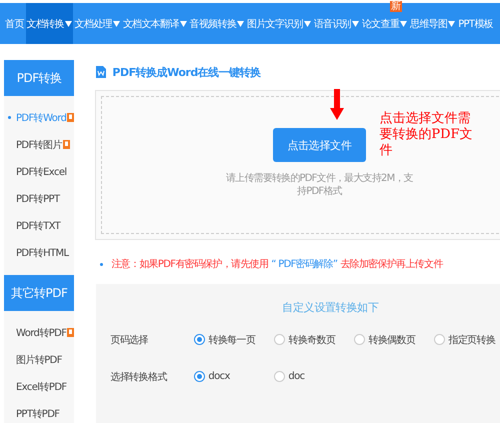 The width and height of the screenshot is (500, 423). Describe the element at coordinates (330, 307) in the screenshot. I see `settings-title: 自定义设置转换如下` at that location.